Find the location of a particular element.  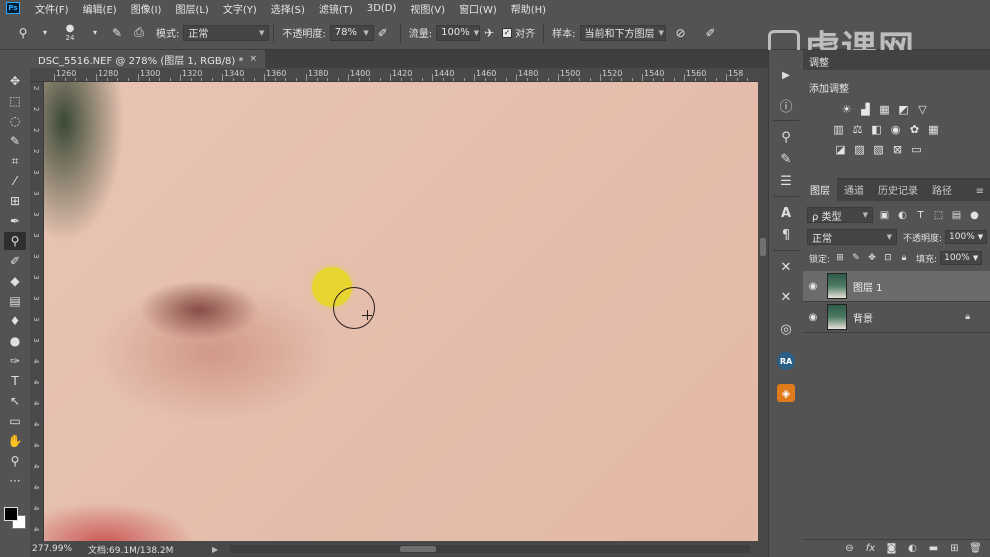

horizontal-scrollbar-thumb is located at coordinates (418, 549).